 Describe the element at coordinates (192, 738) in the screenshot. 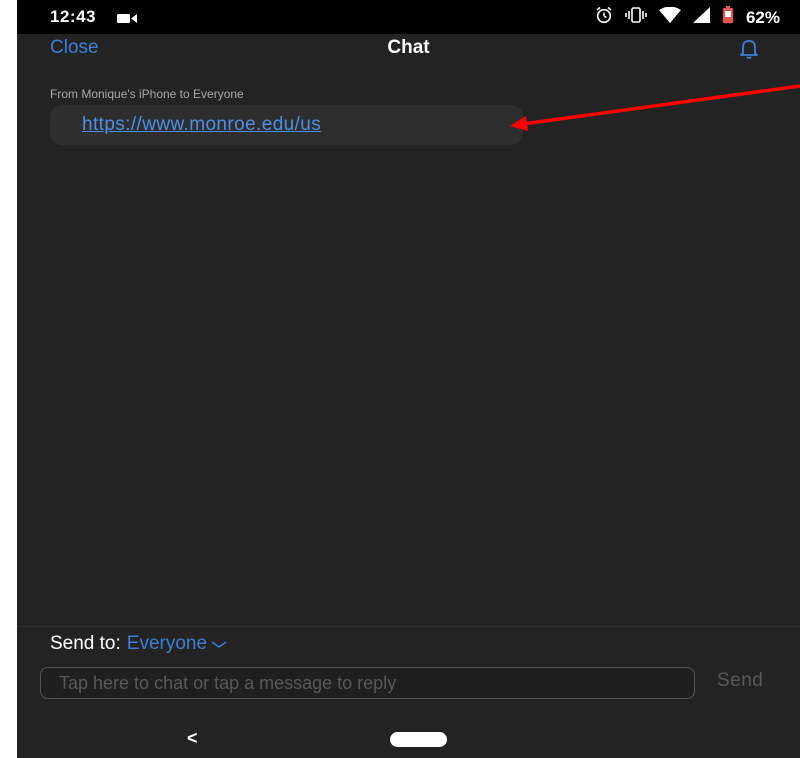

I see `back-button: <` at that location.